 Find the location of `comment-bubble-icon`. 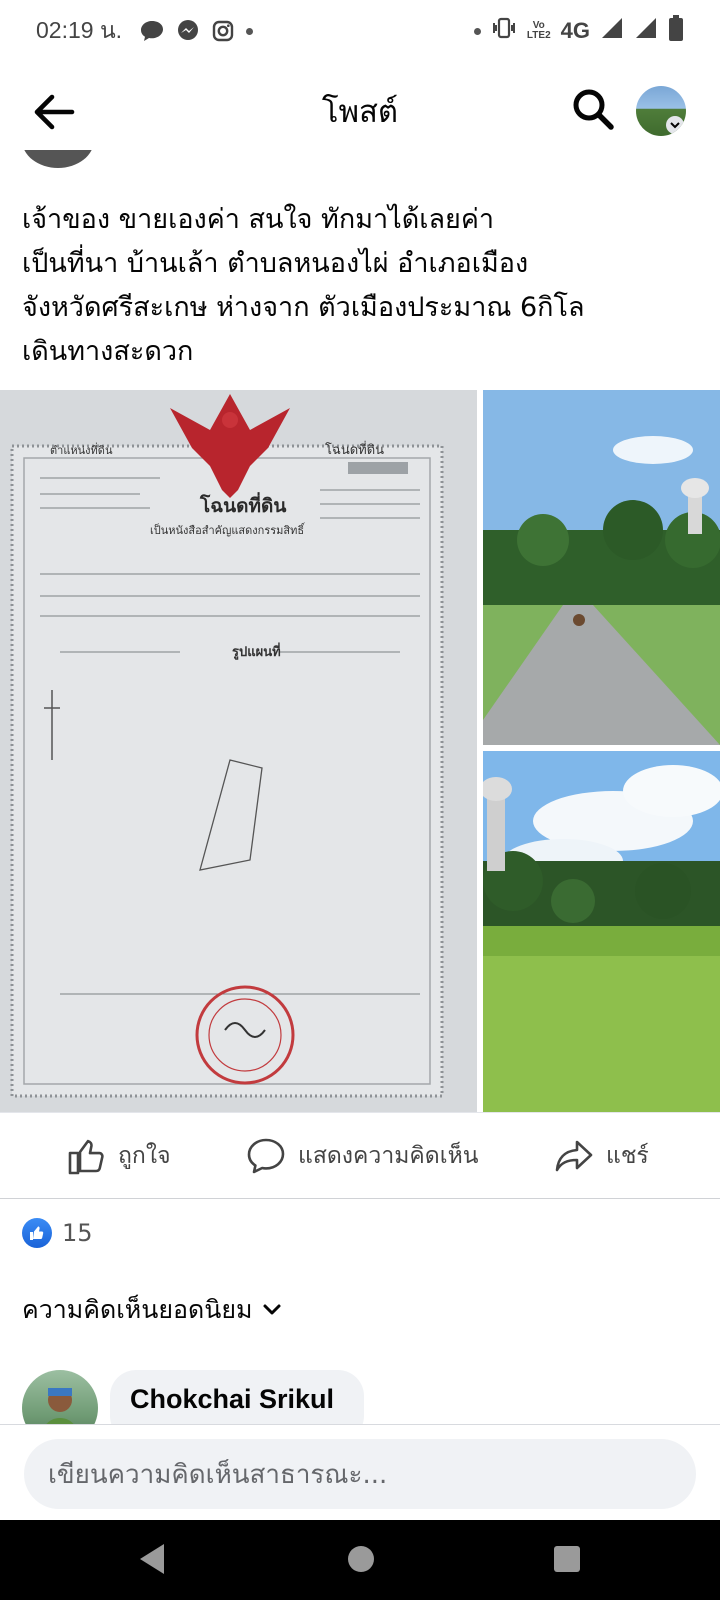

comment-bubble-icon is located at coordinates (266, 1155).